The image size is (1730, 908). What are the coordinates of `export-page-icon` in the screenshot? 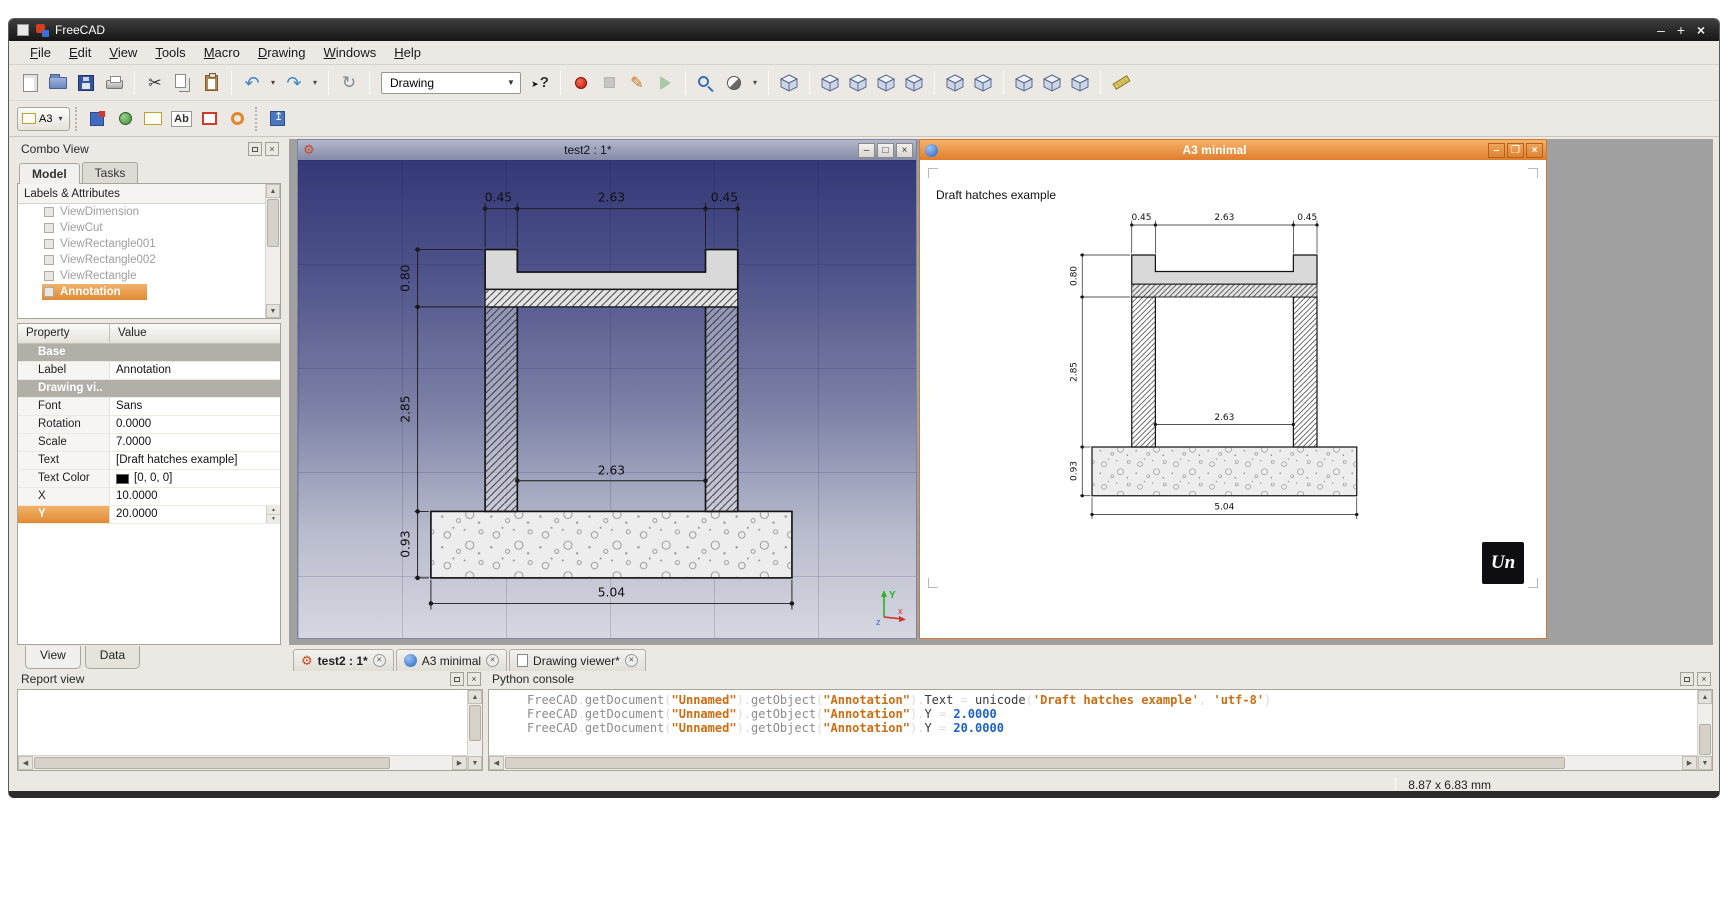 It's located at (277, 119).